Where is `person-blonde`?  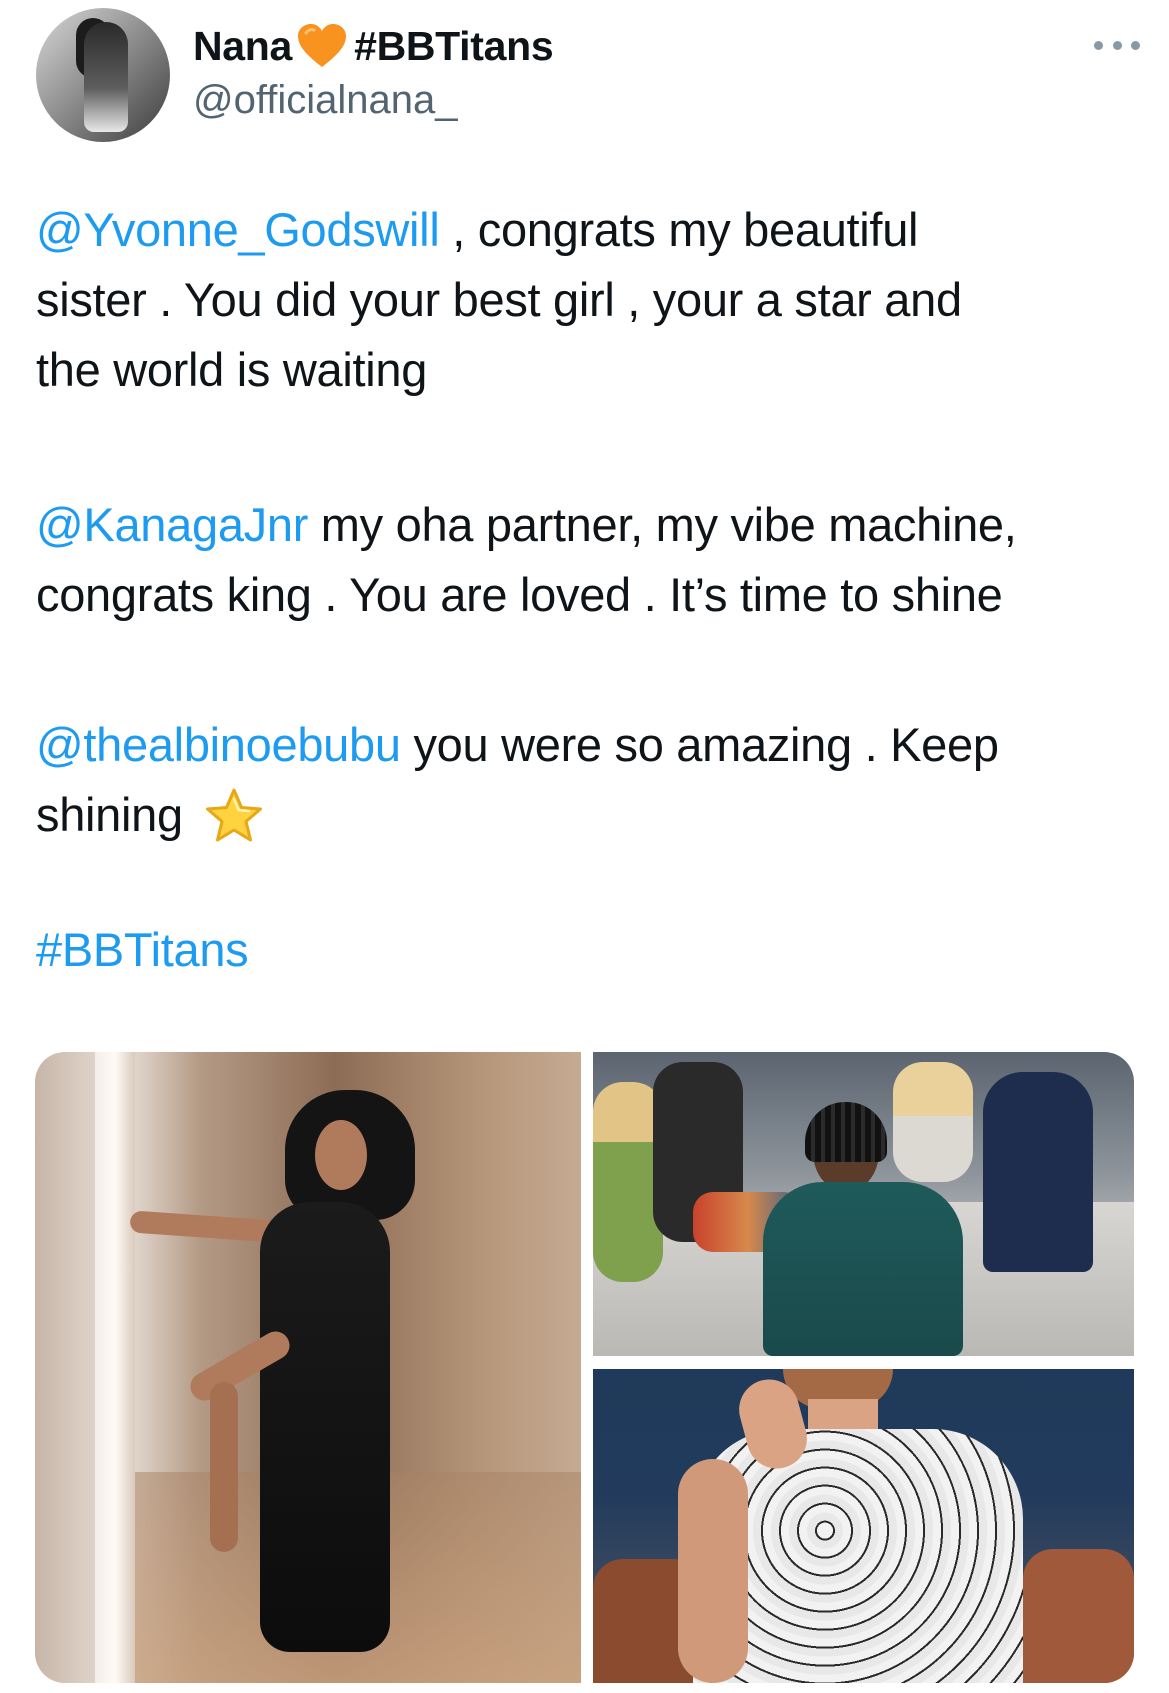 person-blonde is located at coordinates (933, 1122).